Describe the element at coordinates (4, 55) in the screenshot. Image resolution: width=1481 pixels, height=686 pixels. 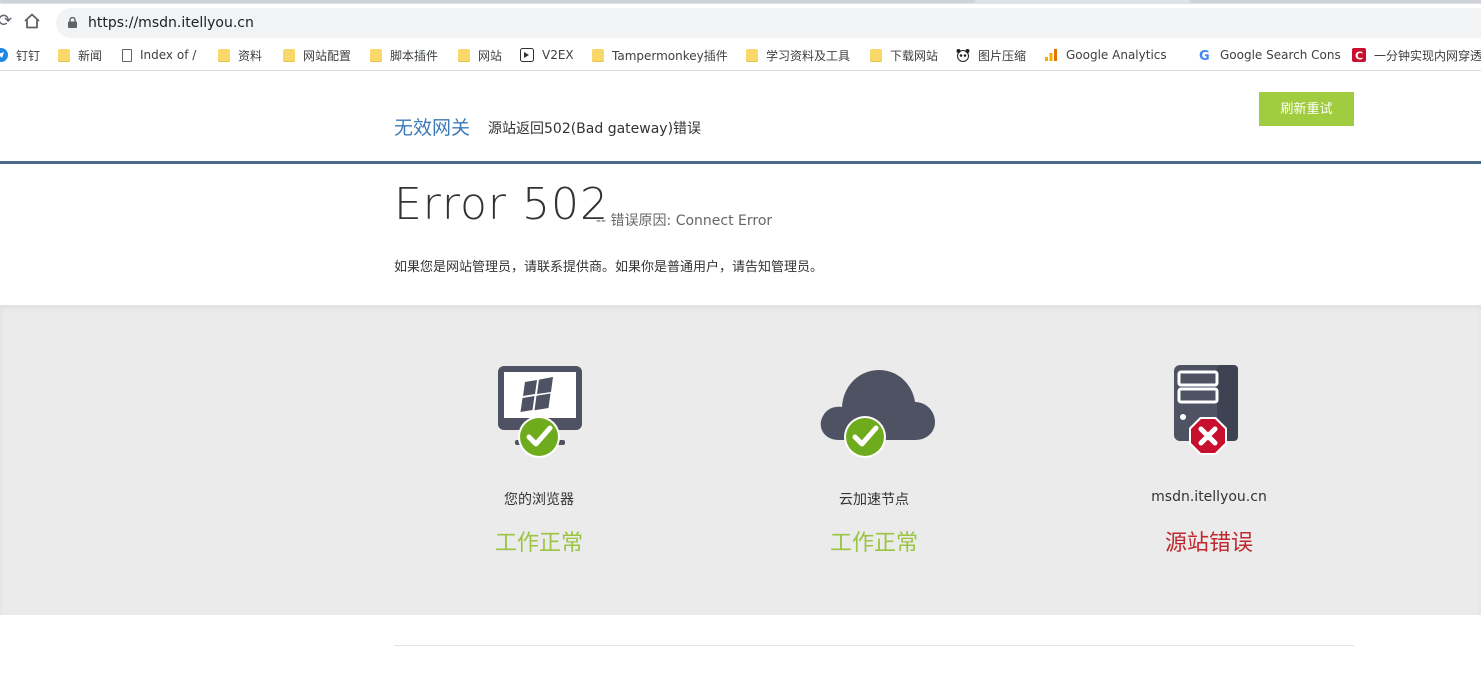
I see `dingtalk-icon` at that location.